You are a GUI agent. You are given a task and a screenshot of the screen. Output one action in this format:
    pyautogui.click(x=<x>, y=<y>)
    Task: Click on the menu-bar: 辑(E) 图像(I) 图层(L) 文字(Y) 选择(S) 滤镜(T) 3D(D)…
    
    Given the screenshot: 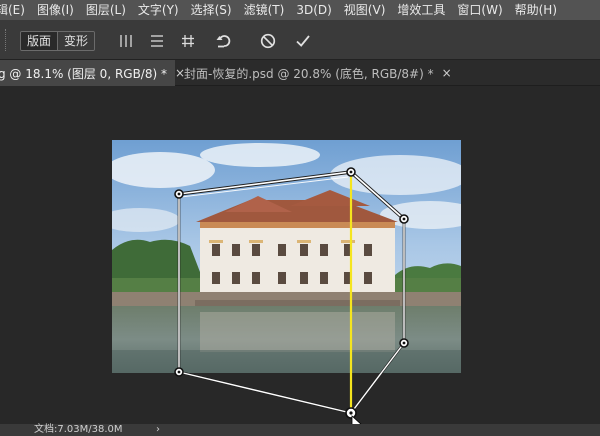 What is the action you would take?
    pyautogui.click(x=300, y=10)
    